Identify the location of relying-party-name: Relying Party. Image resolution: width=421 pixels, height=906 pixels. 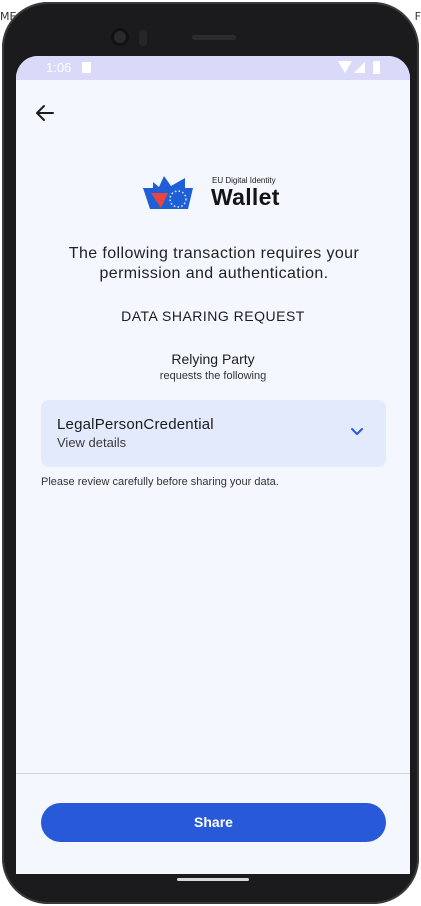
(213, 359).